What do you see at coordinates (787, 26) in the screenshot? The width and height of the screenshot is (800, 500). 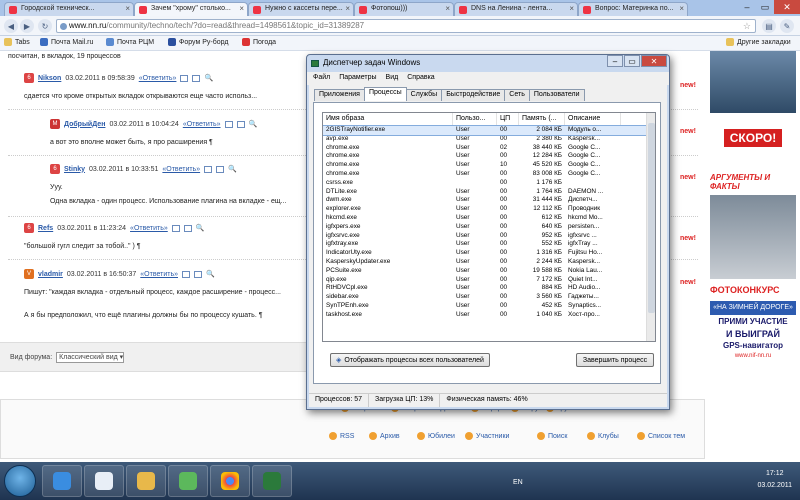 I see `wrench-icon: ✎` at bounding box center [787, 26].